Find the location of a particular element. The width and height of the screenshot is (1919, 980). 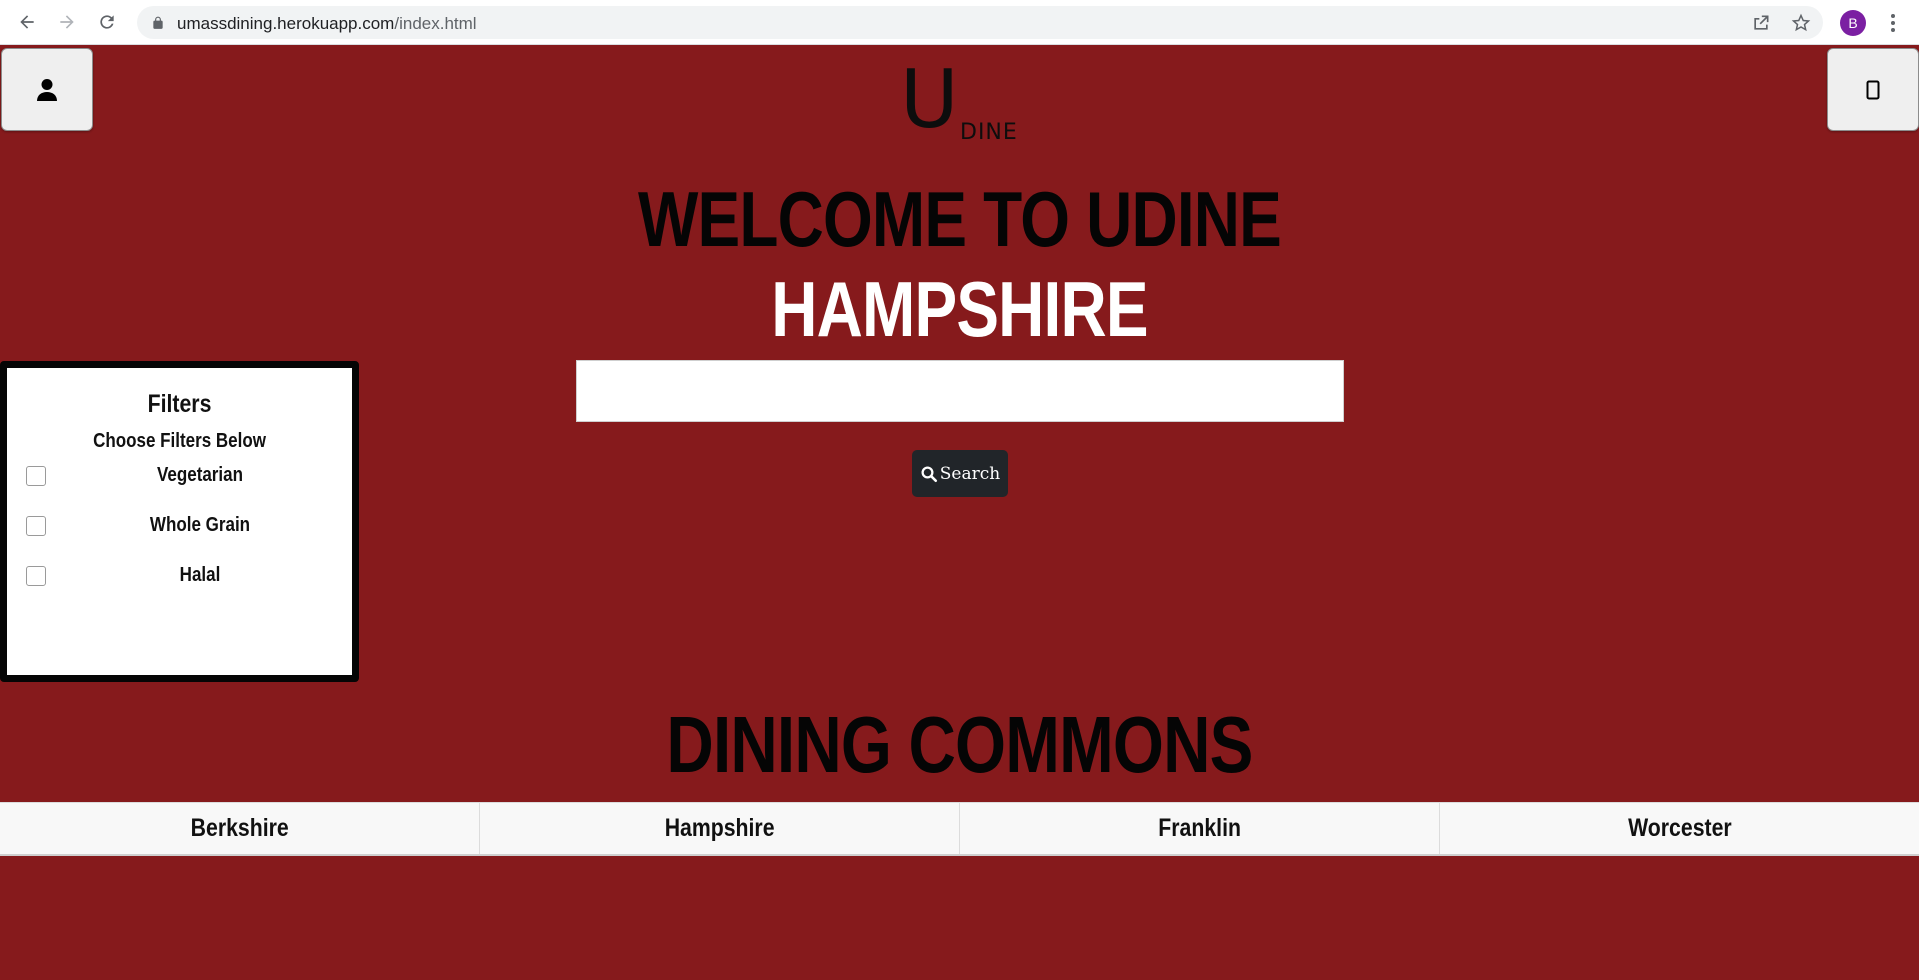

url-path: /index.html is located at coordinates (435, 23).